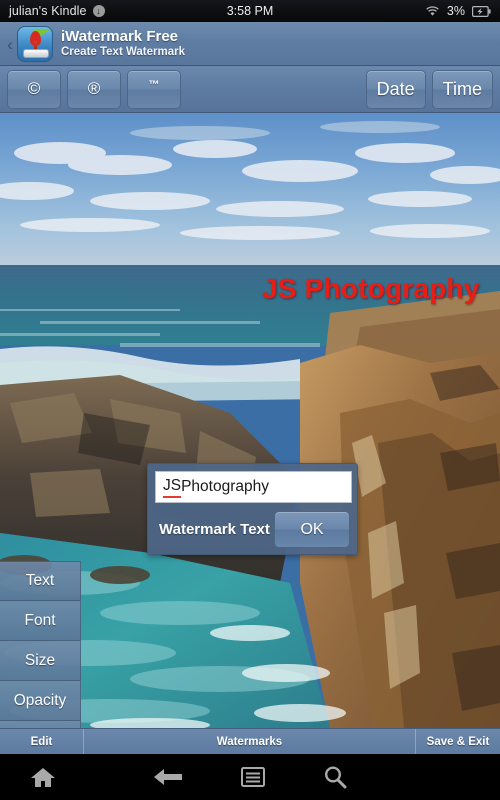  I want to click on app-title: iWatermark Free, so click(119, 37).